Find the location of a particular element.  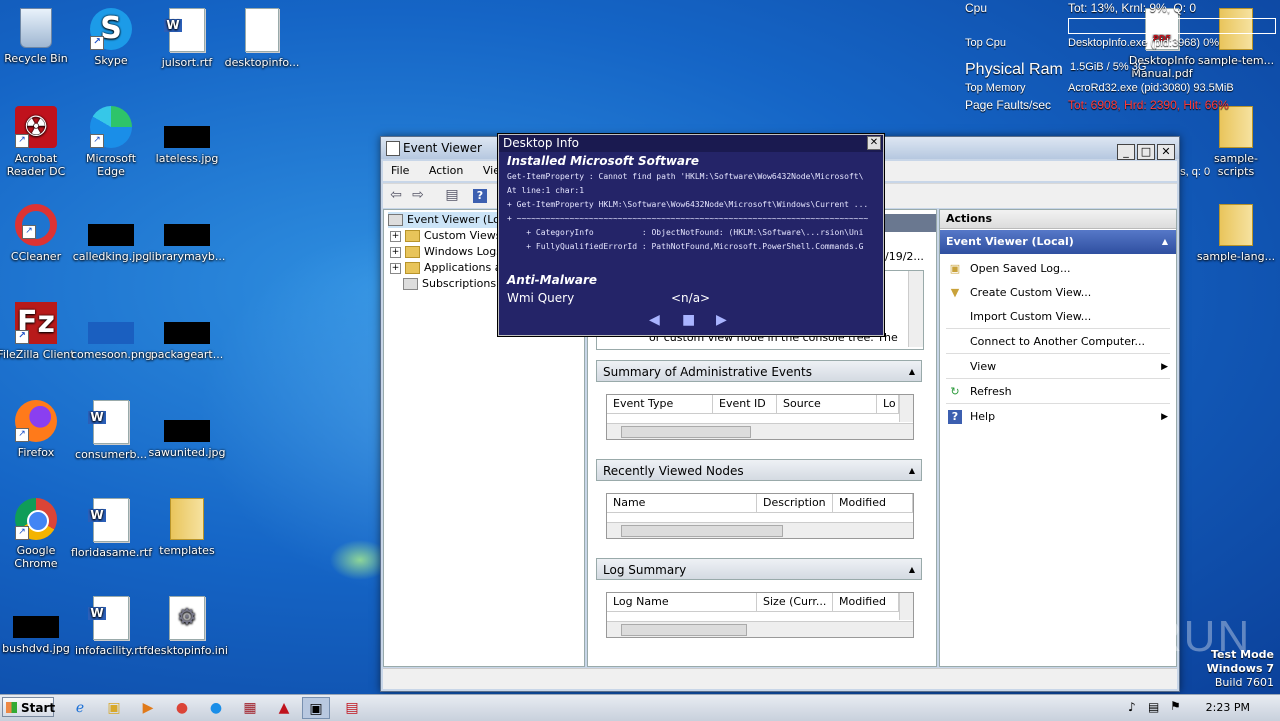

tree-item-windows-logs: + Windows Logs is located at coordinates (446, 252).